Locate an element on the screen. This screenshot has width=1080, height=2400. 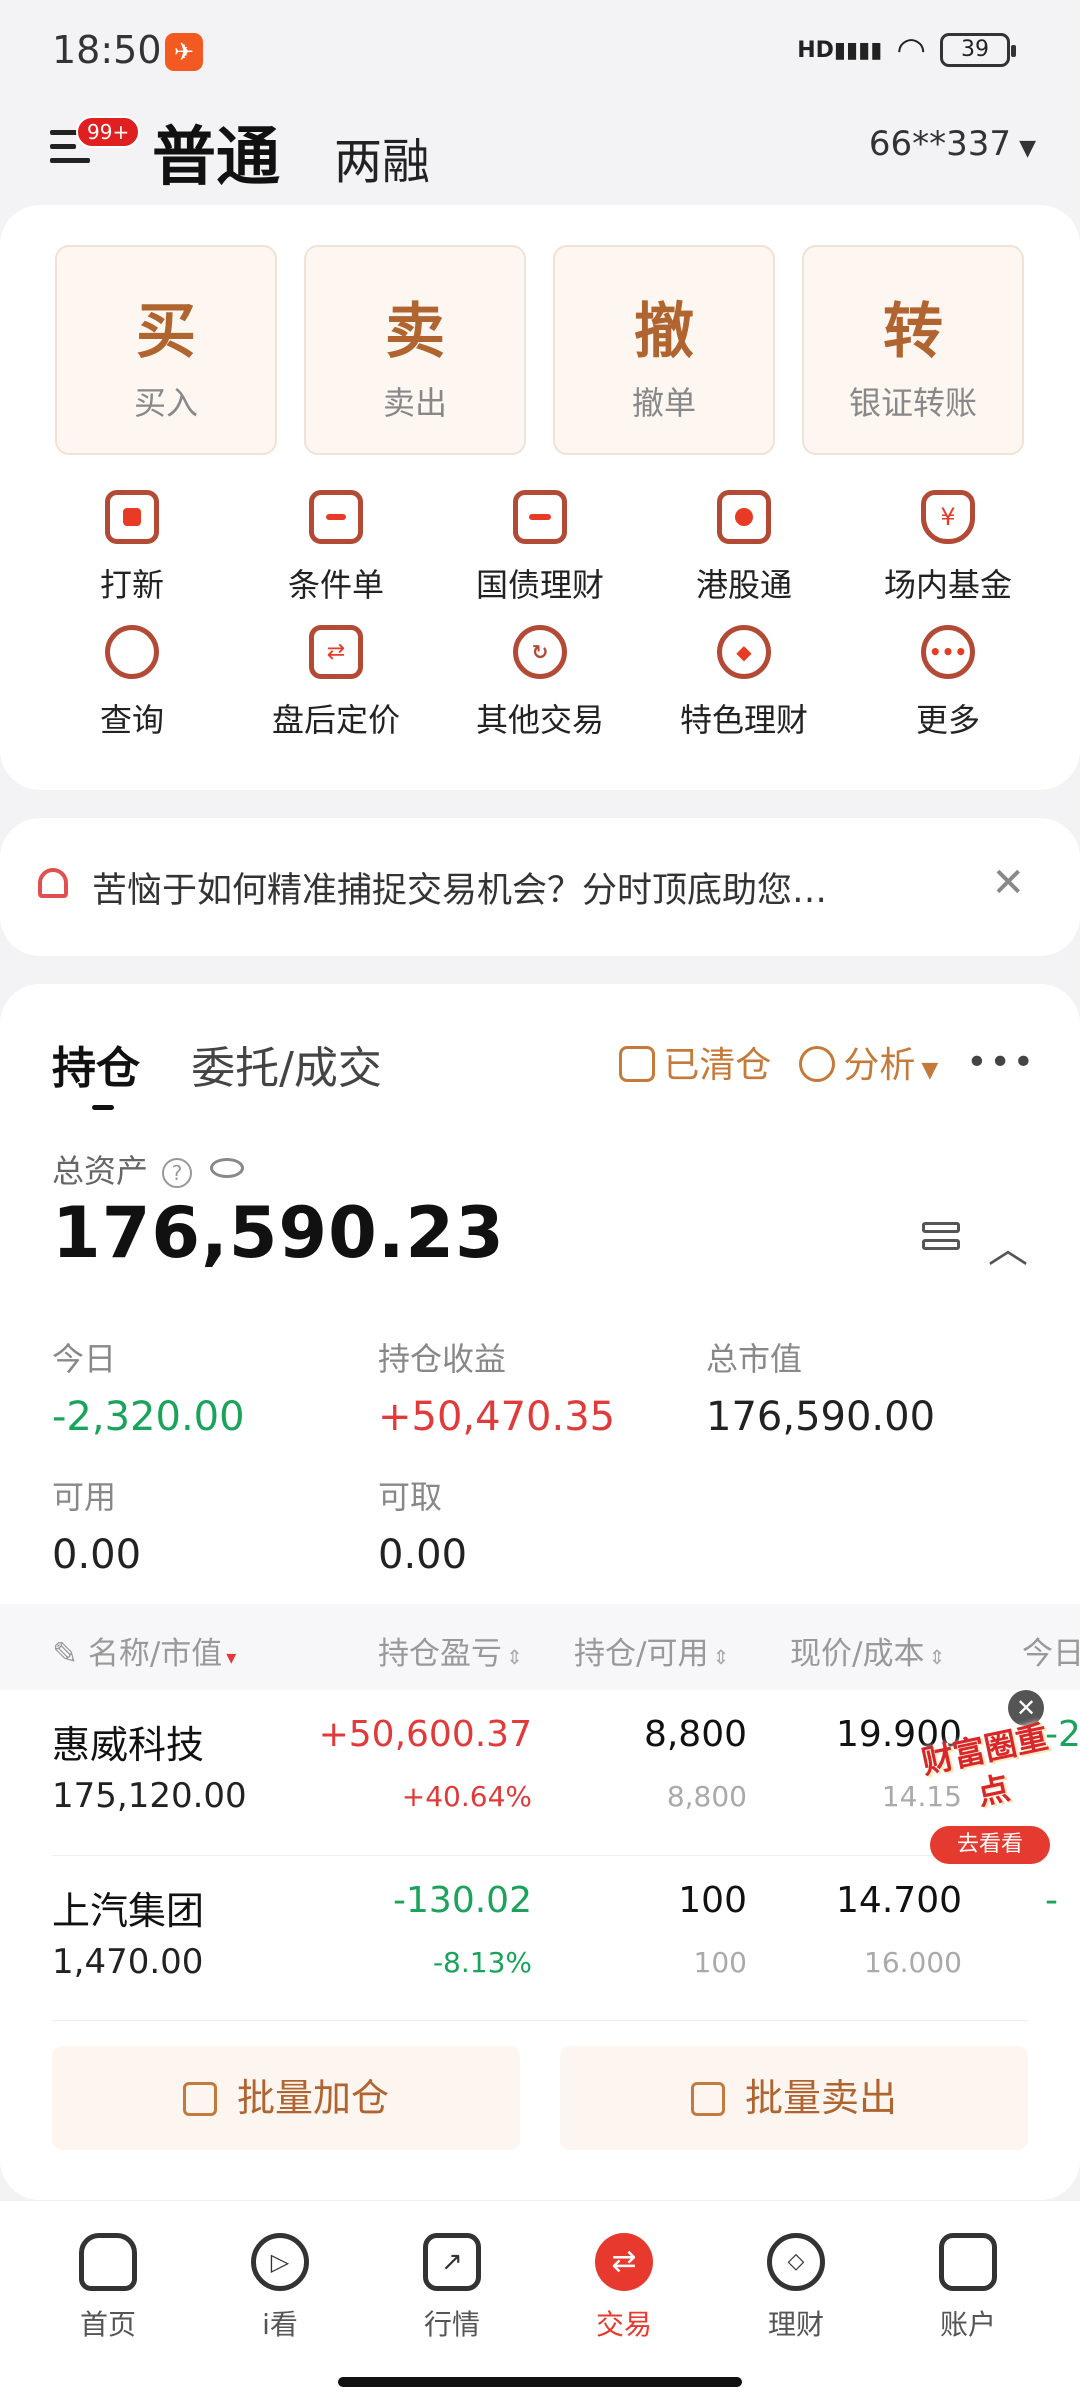
tab-orders: 委托/成交 is located at coordinates (286, 1064).